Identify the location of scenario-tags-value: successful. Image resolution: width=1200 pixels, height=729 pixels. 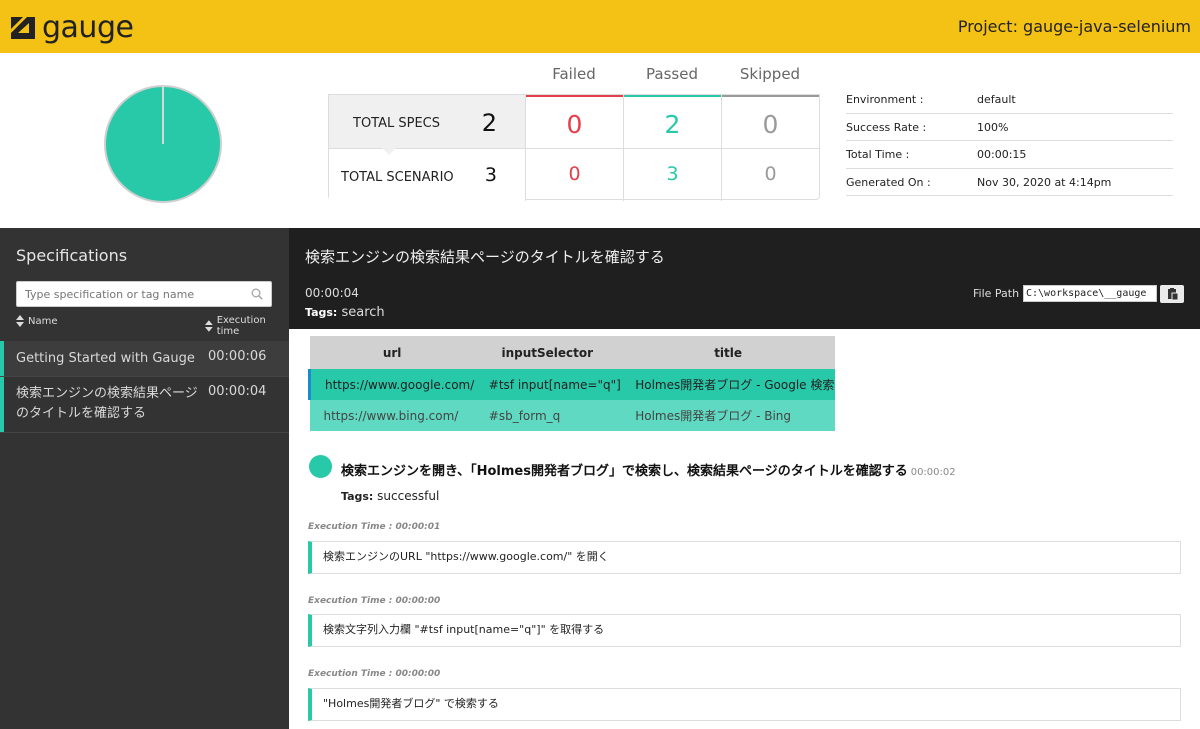
(408, 496).